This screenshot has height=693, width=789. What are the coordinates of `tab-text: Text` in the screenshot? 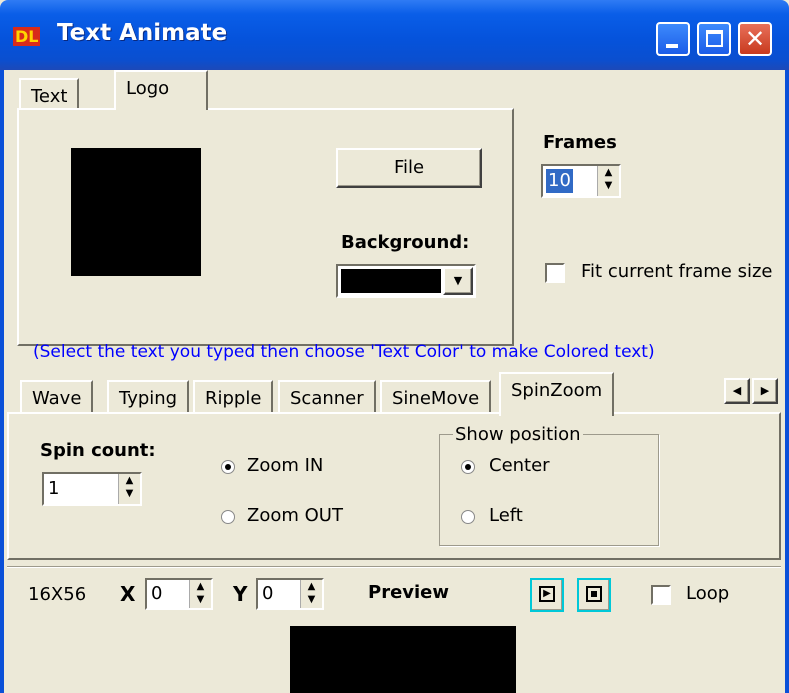 It's located at (49, 94).